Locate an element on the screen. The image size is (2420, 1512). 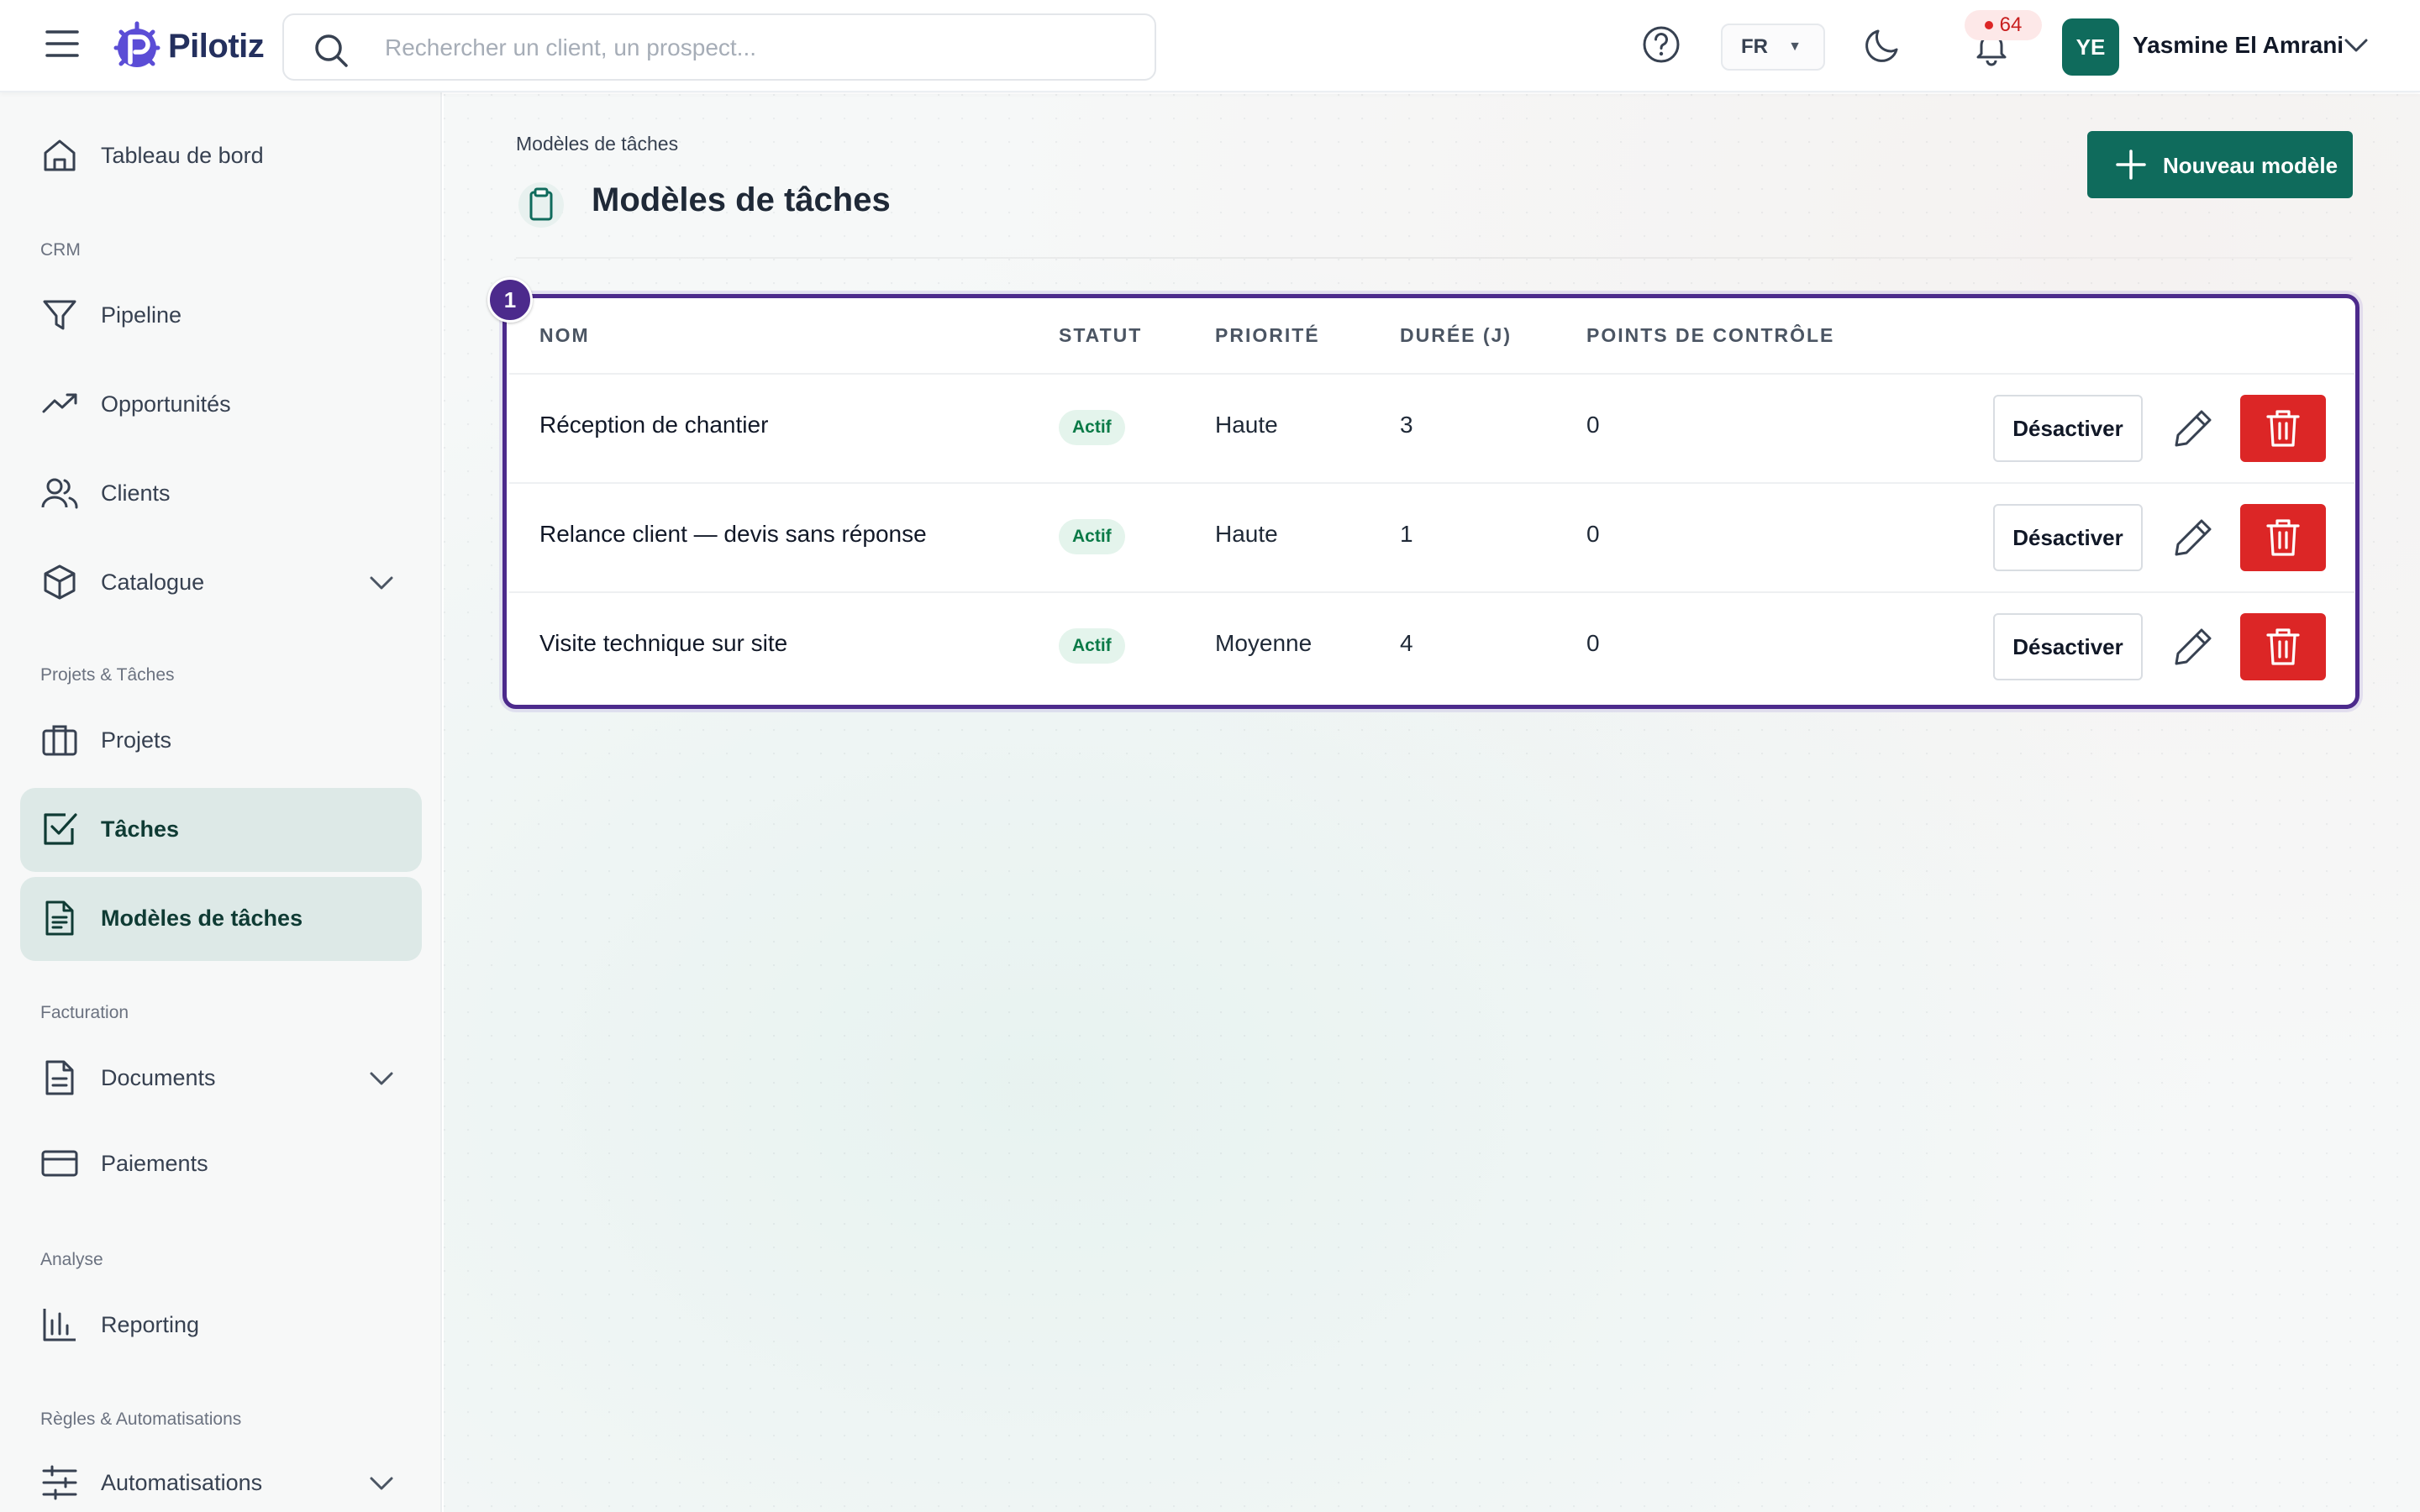
language-value: FR is located at coordinates (1754, 46).